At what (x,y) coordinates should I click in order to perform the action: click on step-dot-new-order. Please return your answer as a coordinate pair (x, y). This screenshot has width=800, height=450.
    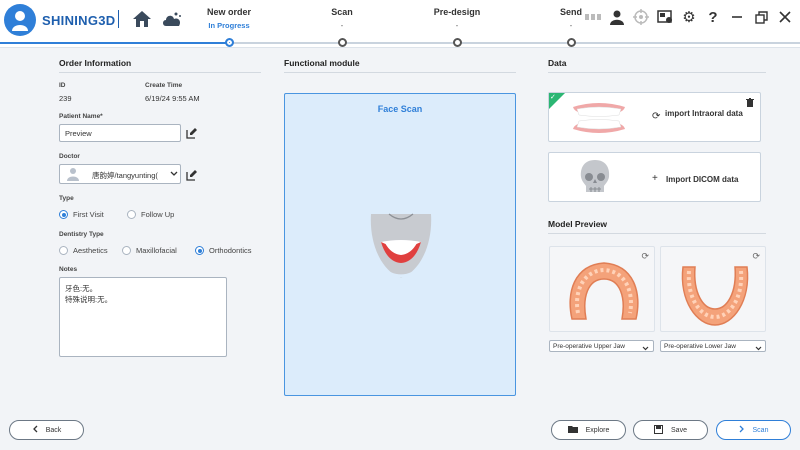
    Looking at the image, I should click on (229, 42).